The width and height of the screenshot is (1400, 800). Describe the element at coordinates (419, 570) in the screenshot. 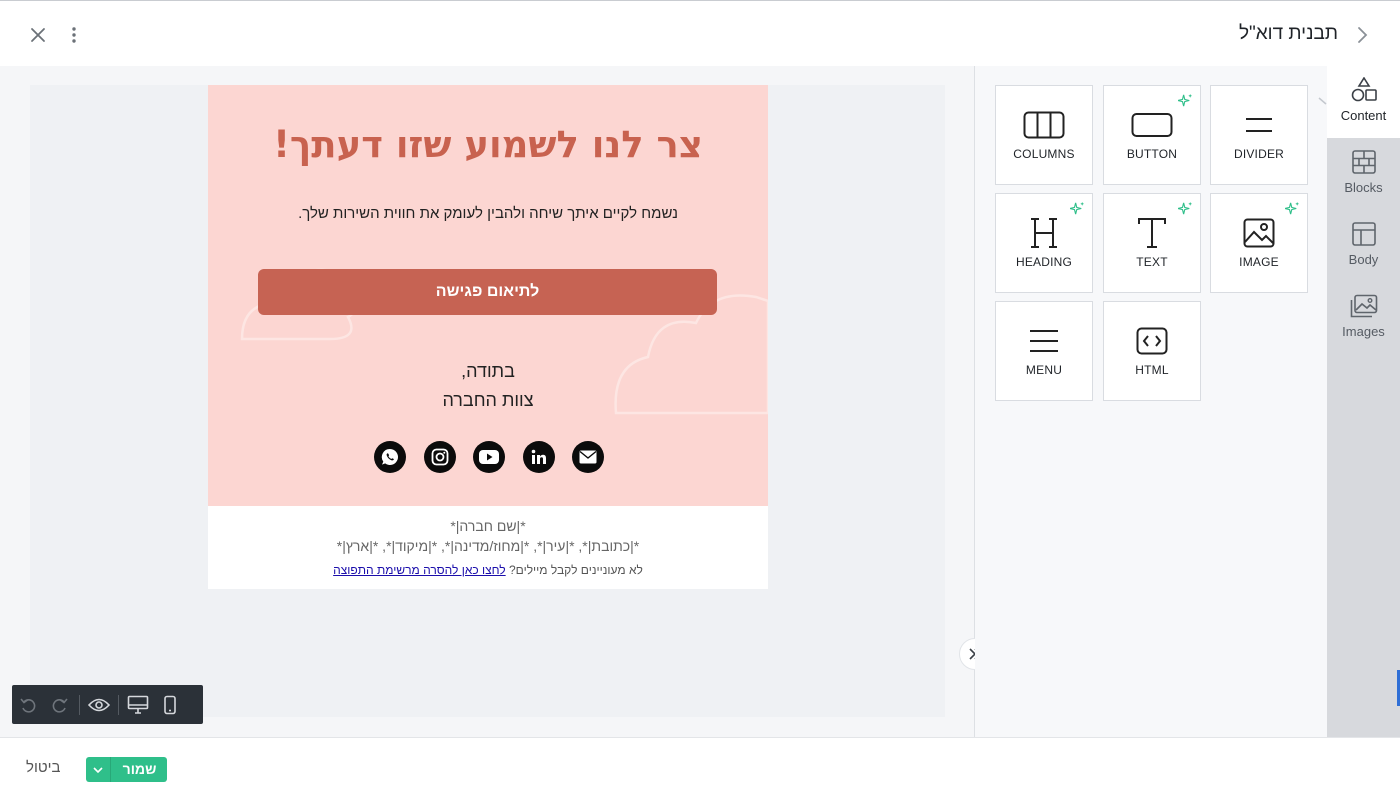

I see `unsubscribe-link: לחצו כאן להסרה מרשימת התפוצה` at that location.